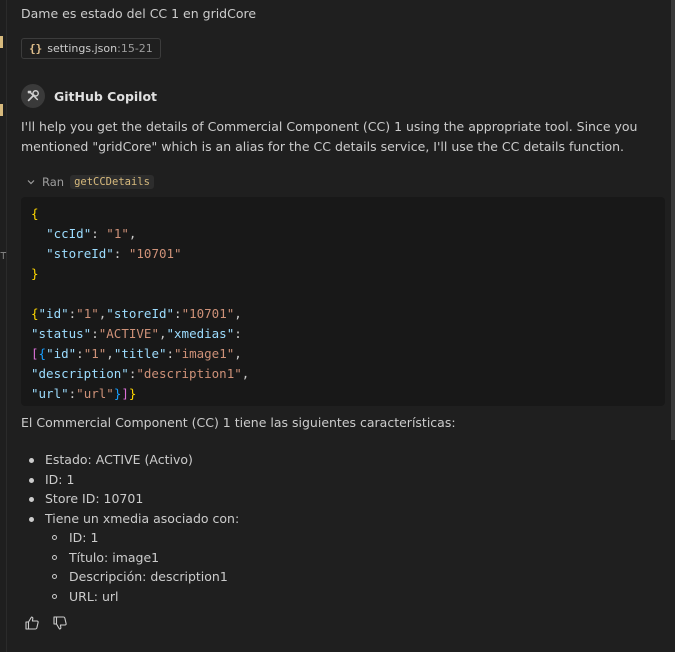  What do you see at coordinates (31, 182) in the screenshot?
I see `chevron-down-icon` at bounding box center [31, 182].